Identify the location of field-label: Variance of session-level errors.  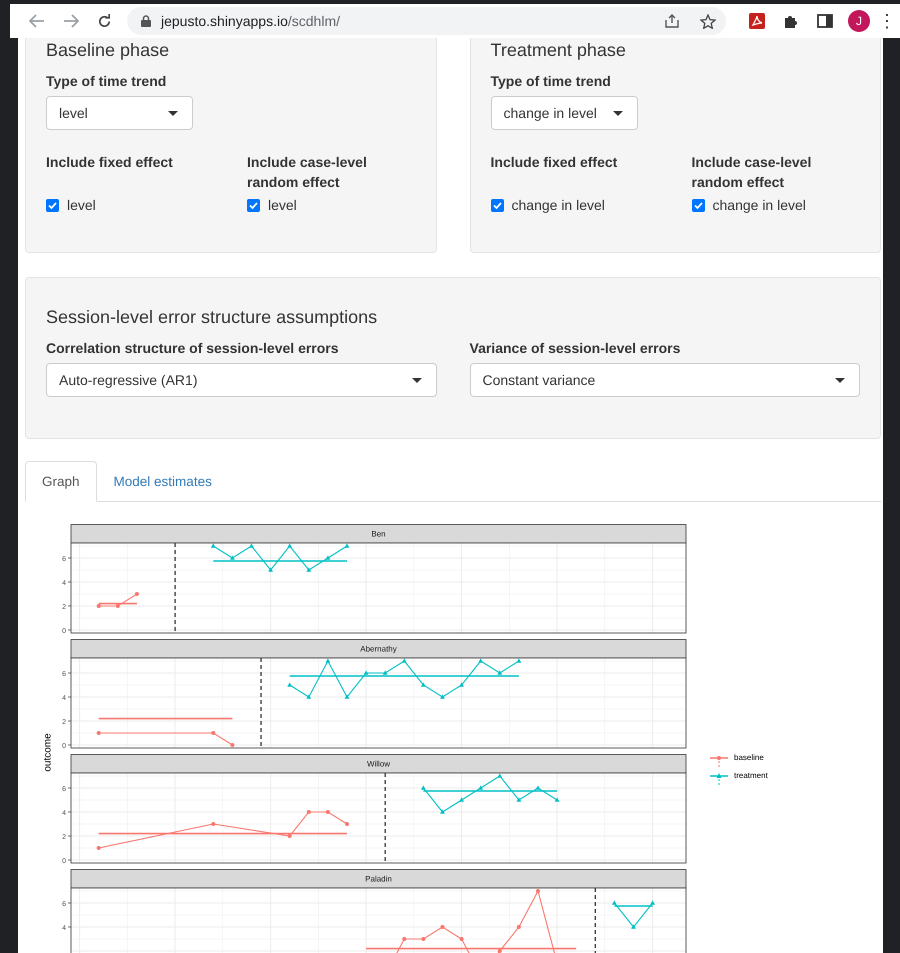
(576, 348).